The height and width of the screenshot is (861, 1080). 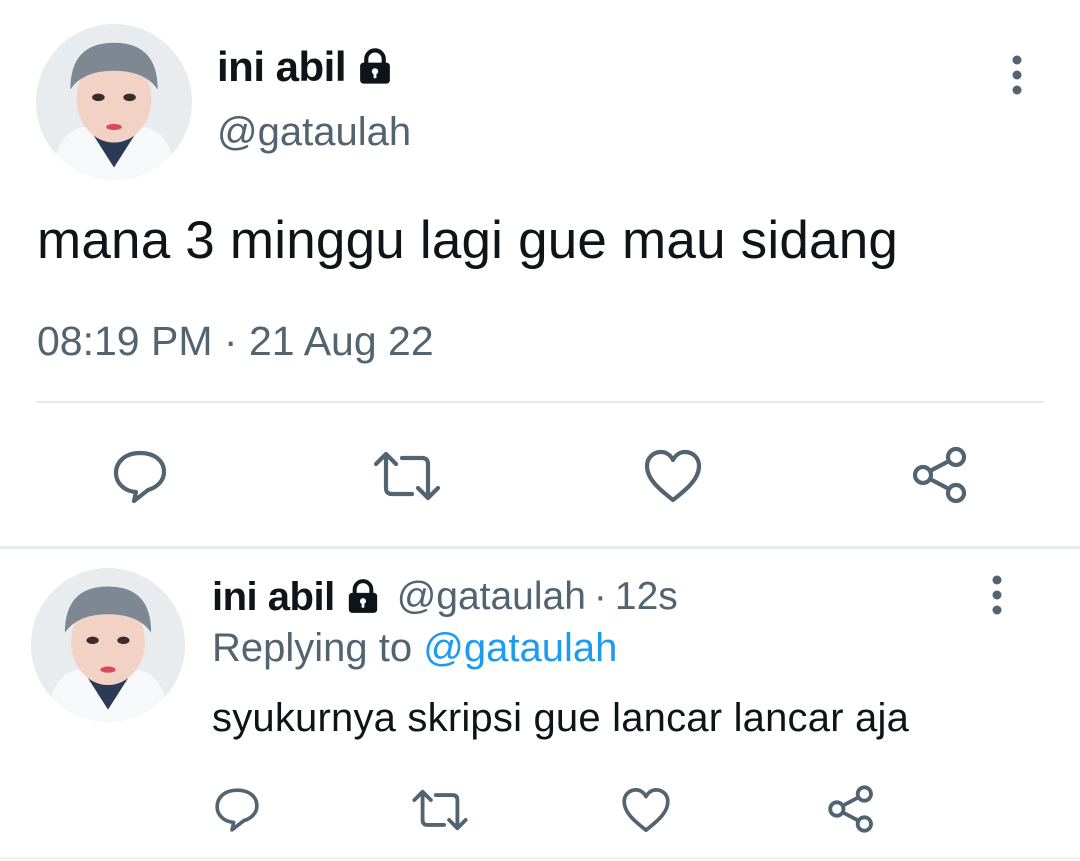 What do you see at coordinates (468, 240) in the screenshot?
I see `tweet-text: mana 3 minggu lagi gue mau sidang` at bounding box center [468, 240].